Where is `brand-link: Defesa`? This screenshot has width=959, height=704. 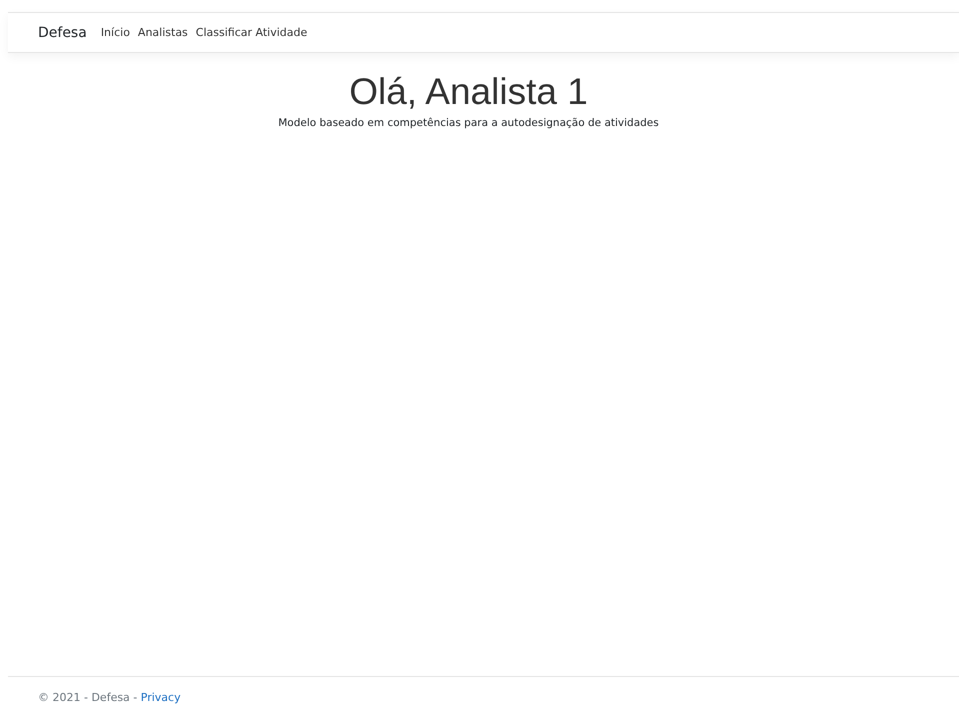
brand-link: Defesa is located at coordinates (62, 32).